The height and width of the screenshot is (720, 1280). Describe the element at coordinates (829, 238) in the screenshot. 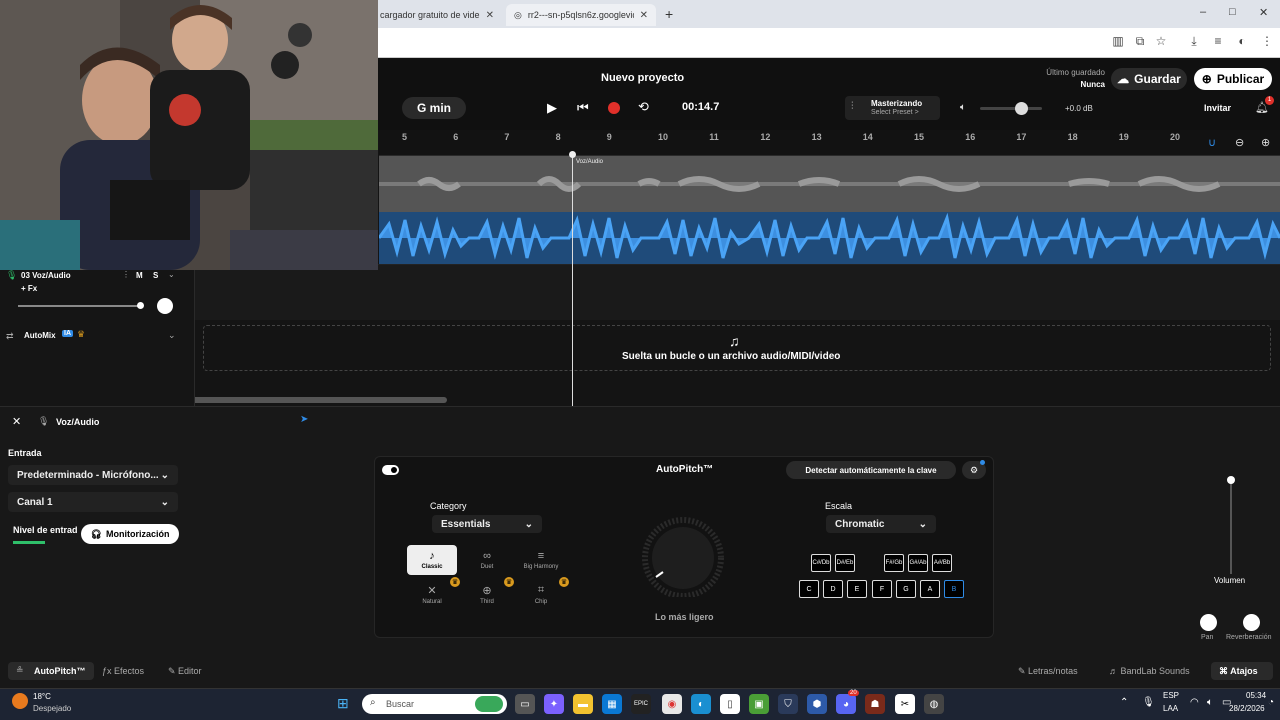

I see `track-clip-blue` at that location.